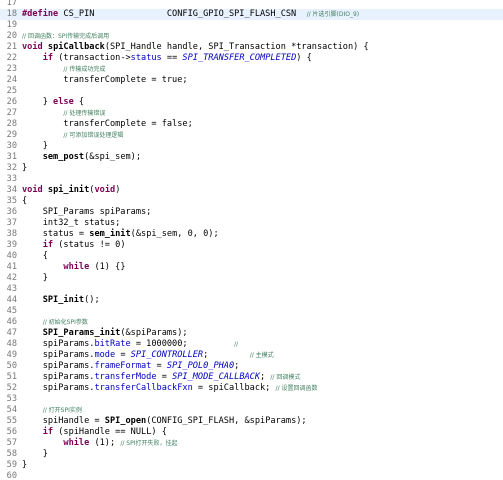 The width and height of the screenshot is (503, 480). Describe the element at coordinates (251, 102) in the screenshot. I see `code-line: 26 } else {` at that location.